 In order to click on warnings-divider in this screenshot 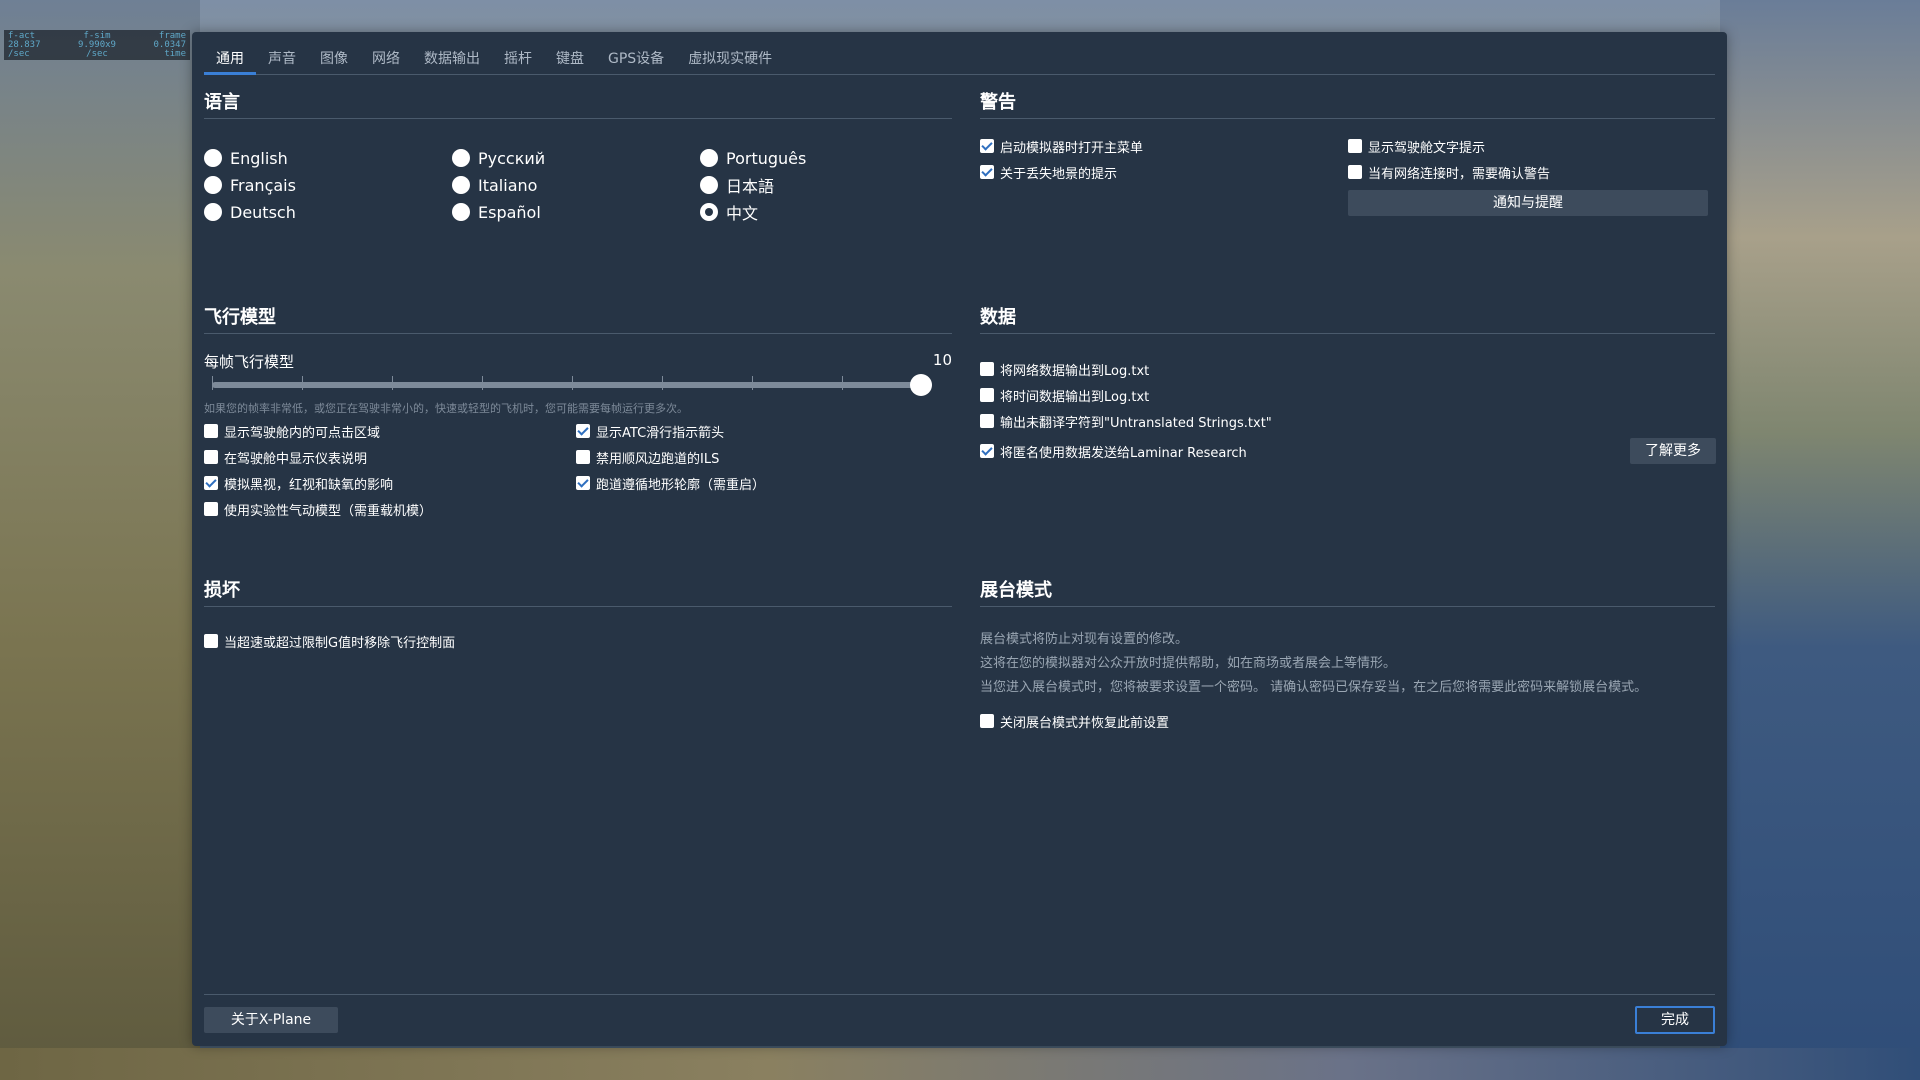, I will do `click(1347, 118)`.